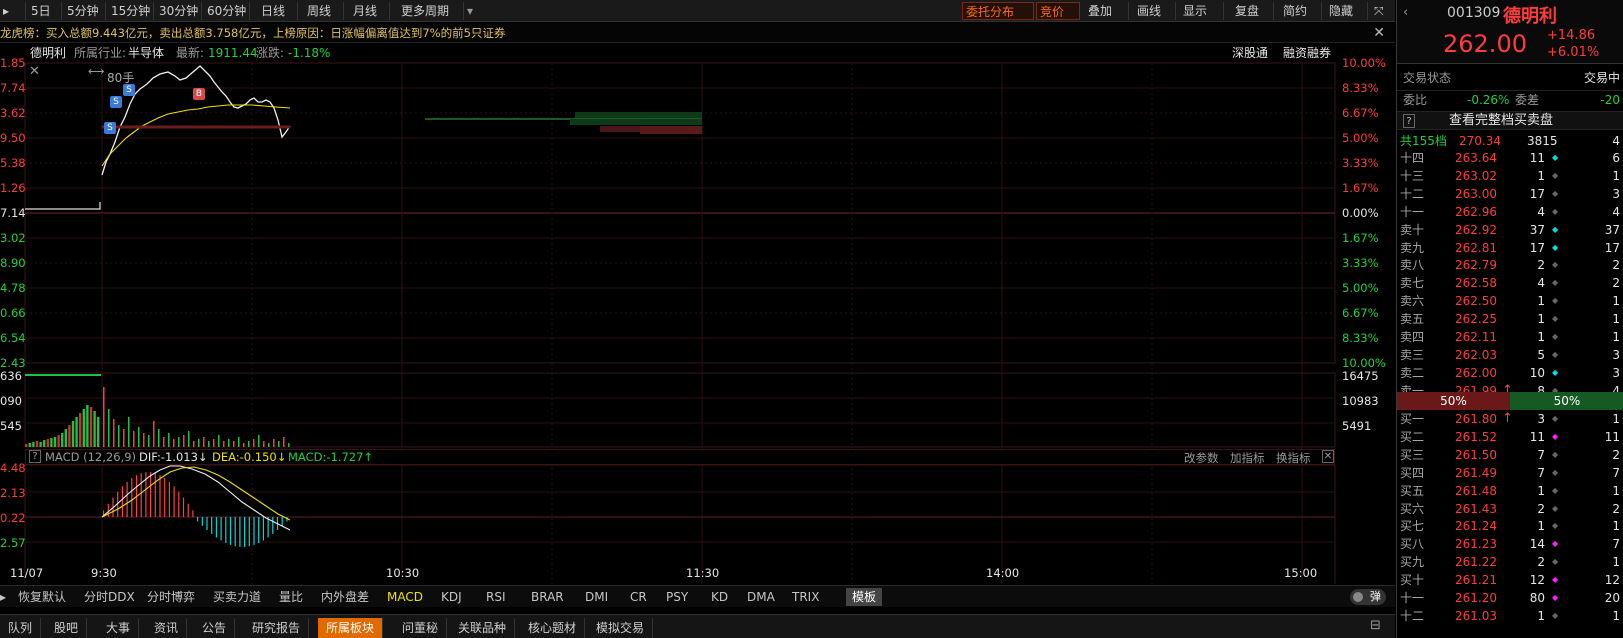 The width and height of the screenshot is (1623, 638). What do you see at coordinates (1510, 283) in the screenshot?
I see `asks-row: 卖七 262.58 4 ◆ 2` at bounding box center [1510, 283].